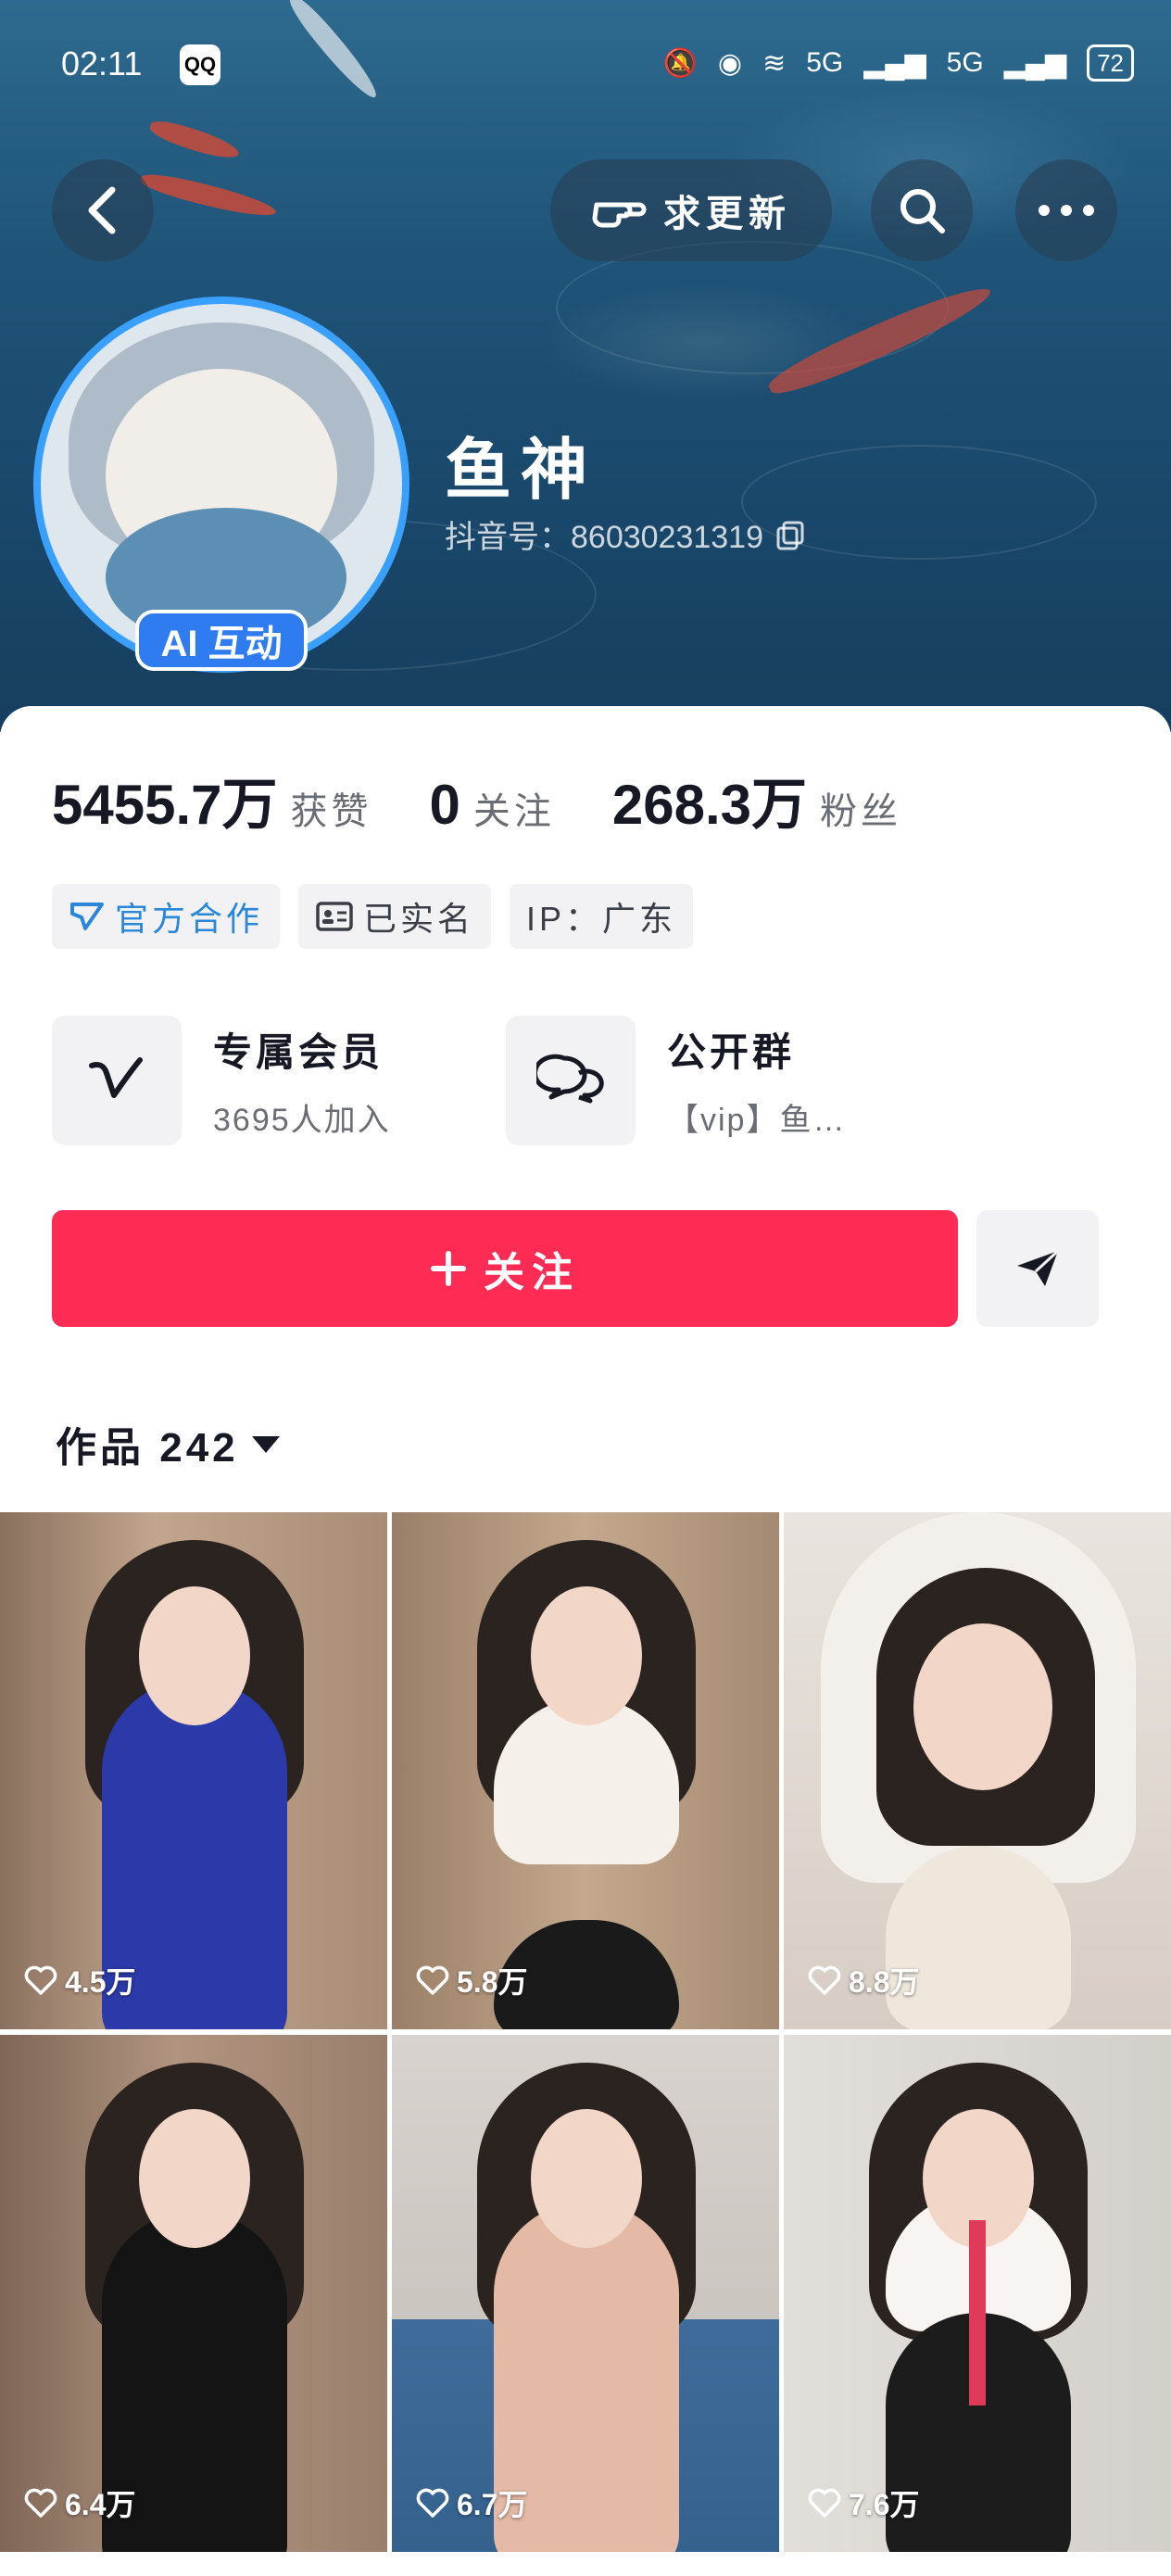  I want to click on tag-ip-location: IP：广东, so click(602, 916).